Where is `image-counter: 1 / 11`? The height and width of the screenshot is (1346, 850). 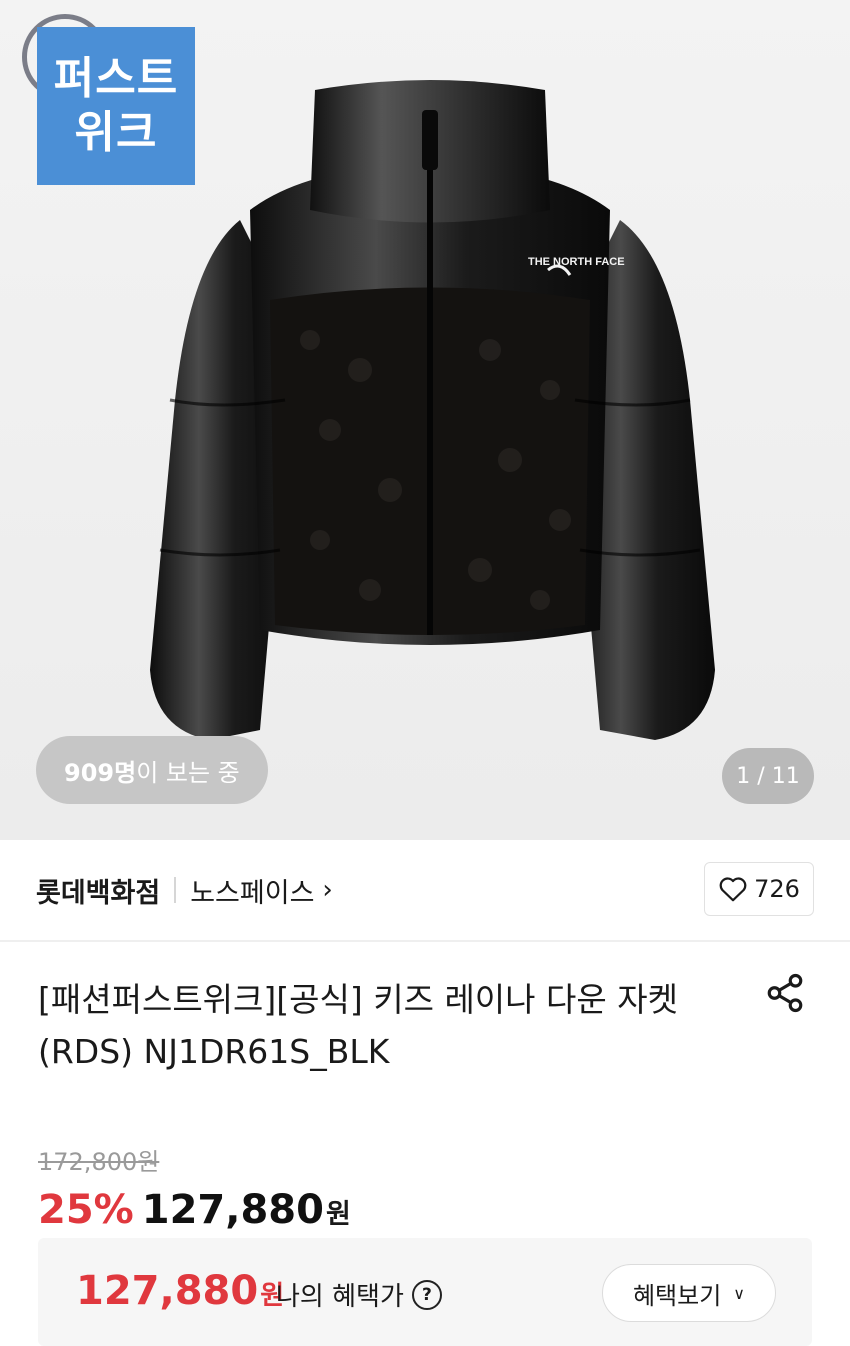
image-counter: 1 / 11 is located at coordinates (768, 776).